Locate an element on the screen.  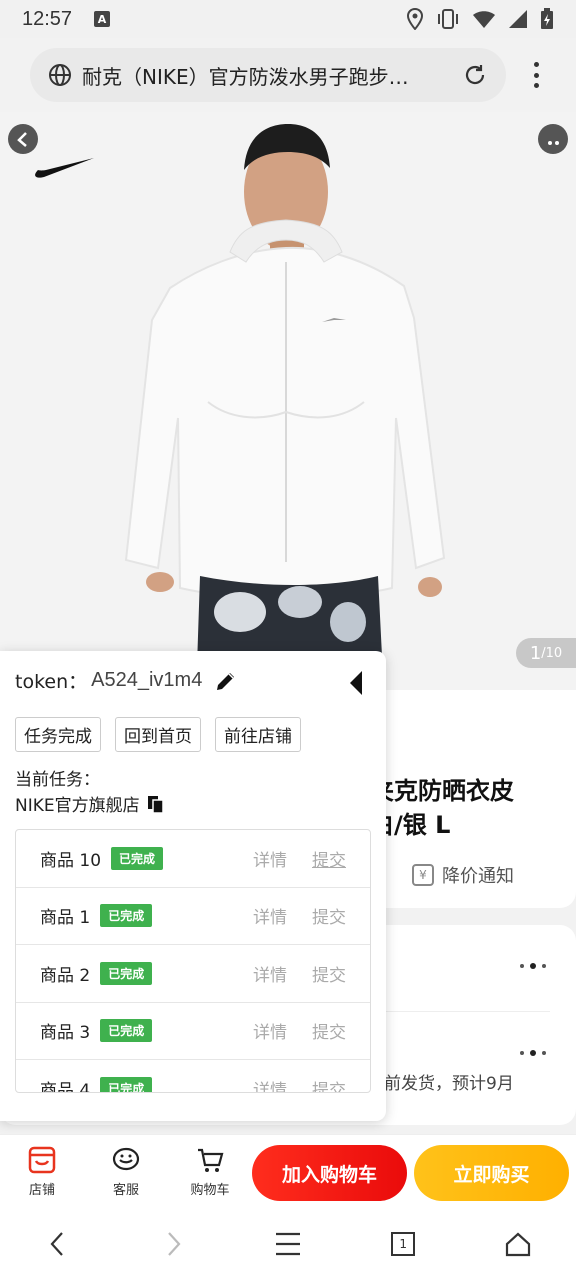
token-value: A524_iv1m4 is located at coordinates (147, 680).